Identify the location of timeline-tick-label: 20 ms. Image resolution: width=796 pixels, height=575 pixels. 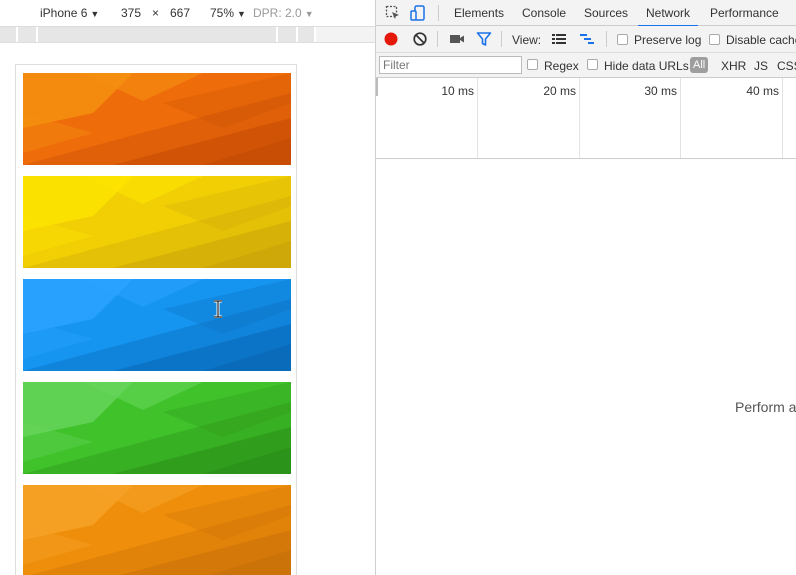
(559, 91).